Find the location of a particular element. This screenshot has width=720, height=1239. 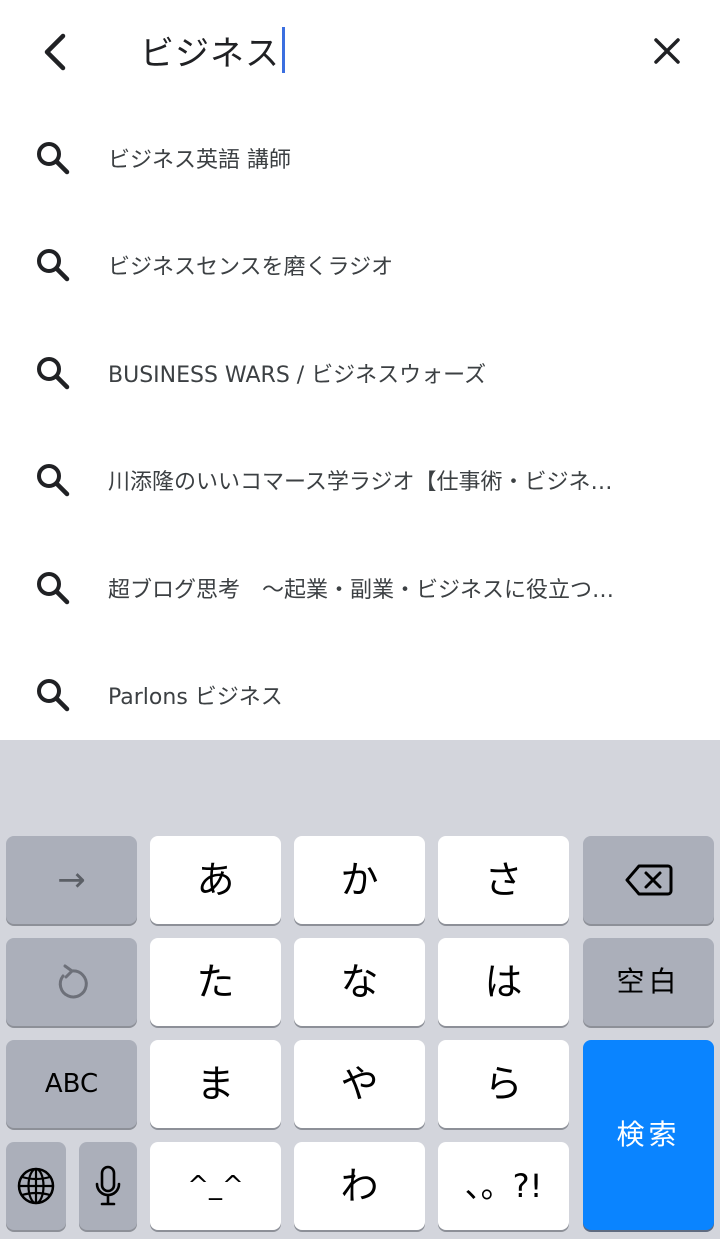

space-key: 空白 is located at coordinates (648, 982).